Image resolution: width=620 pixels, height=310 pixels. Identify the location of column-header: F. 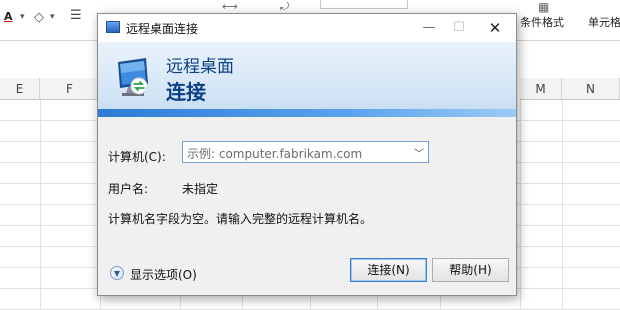
(70, 89).